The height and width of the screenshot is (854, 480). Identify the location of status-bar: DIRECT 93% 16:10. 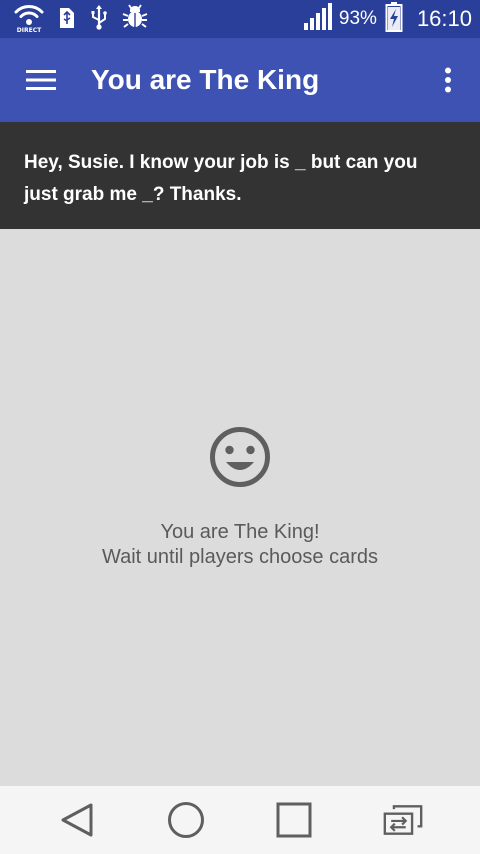
(240, 19).